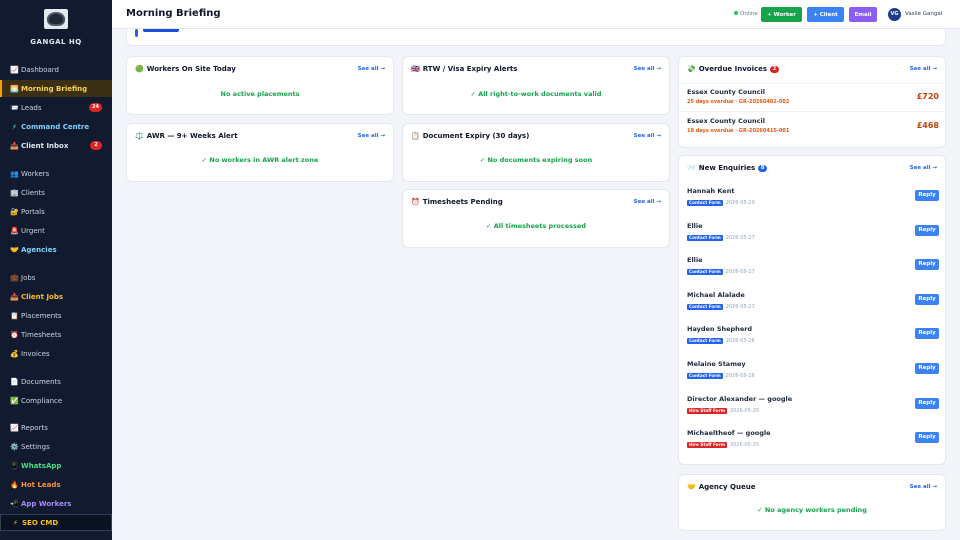 The image size is (960, 540). Describe the element at coordinates (738, 102) in the screenshot. I see `invoice-detail: 25 days overdue · GR-20260402-002` at that location.